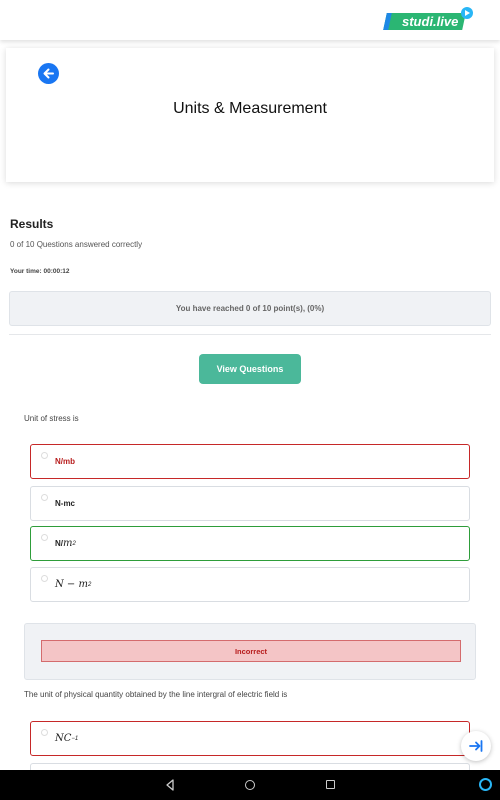 The width and height of the screenshot is (500, 800). I want to click on question-1-option-3: N/m 2, so click(250, 543).